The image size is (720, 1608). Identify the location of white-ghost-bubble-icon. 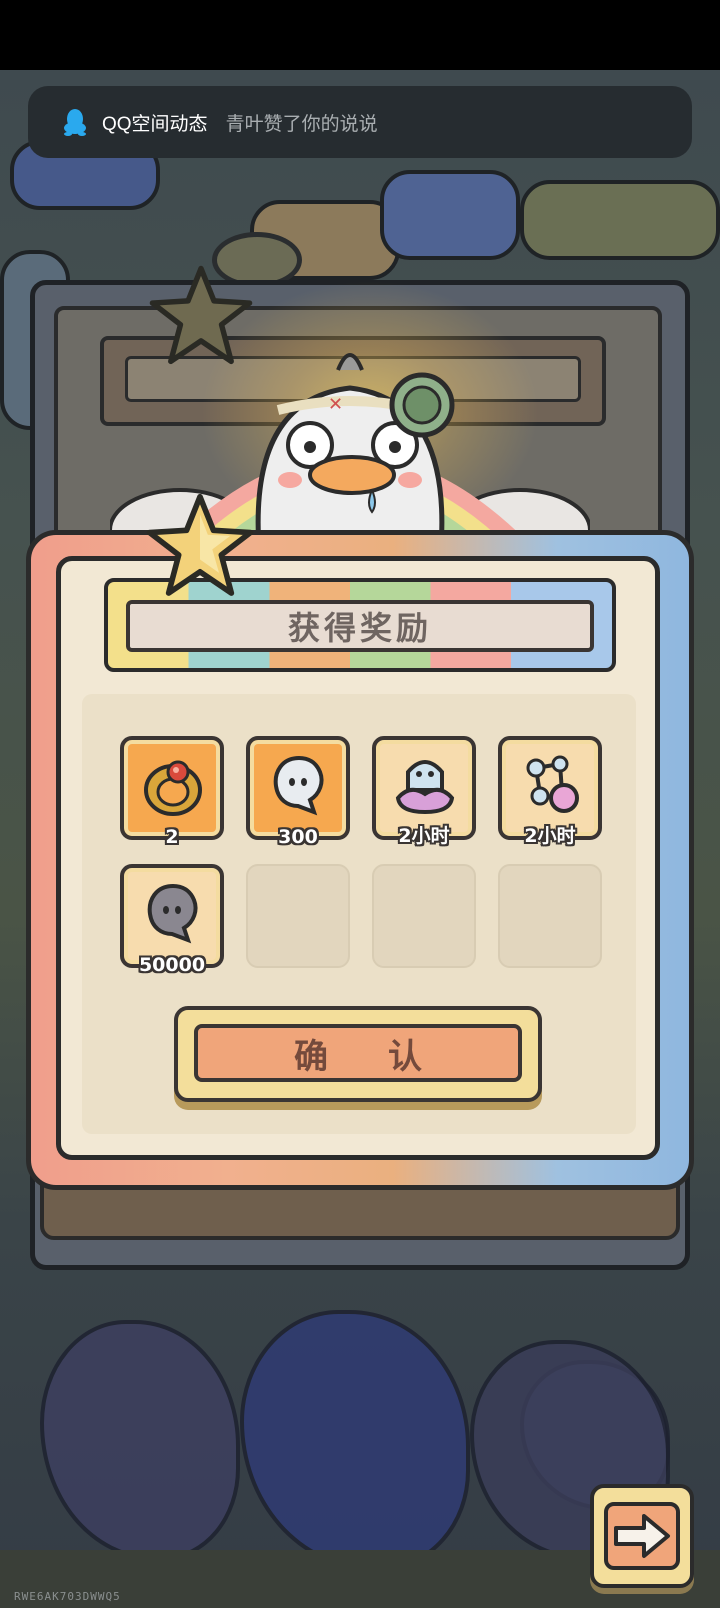
(298, 785).